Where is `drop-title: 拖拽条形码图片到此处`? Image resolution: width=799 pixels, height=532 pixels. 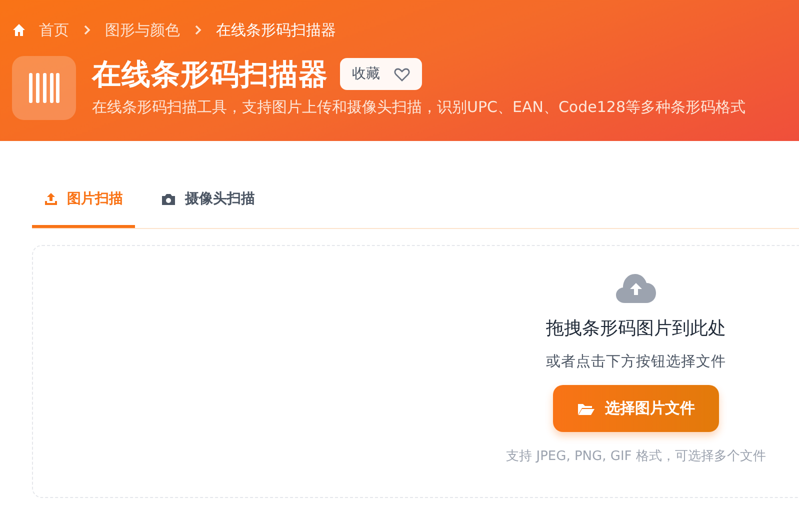 drop-title: 拖拽条形码图片到此处 is located at coordinates (636, 328).